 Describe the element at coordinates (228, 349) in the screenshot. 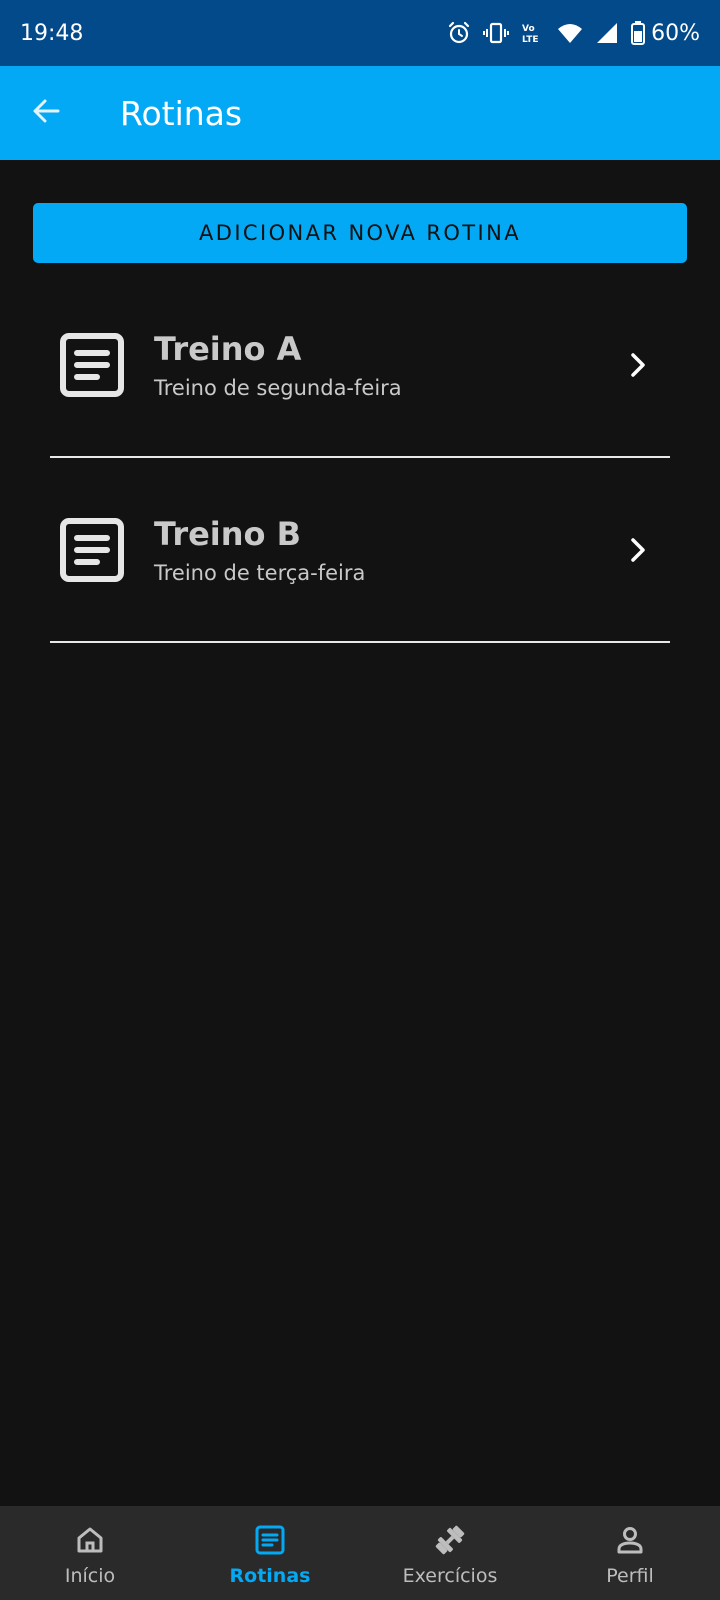

I see `routine-title: Treino A` at that location.